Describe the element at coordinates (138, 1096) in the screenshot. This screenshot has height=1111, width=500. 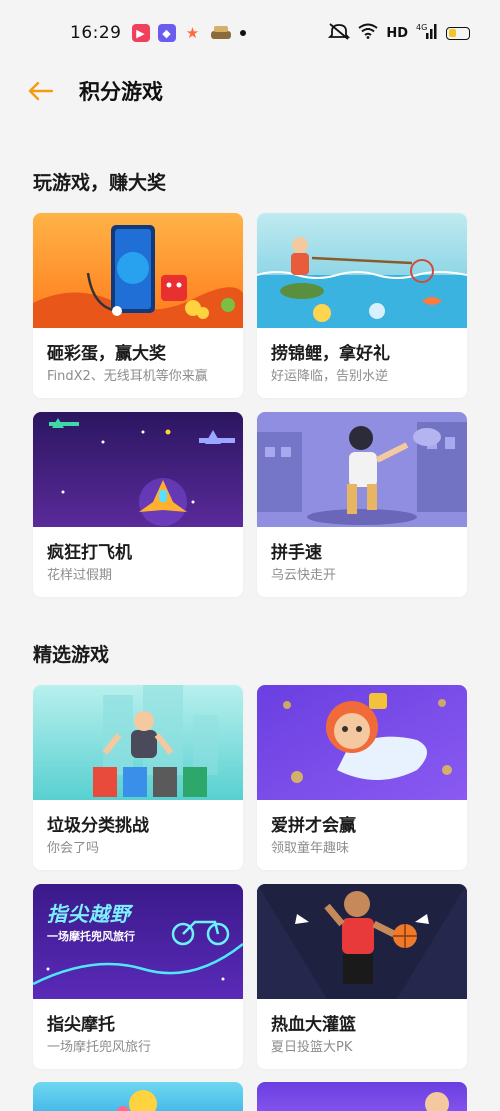
I see `game-card-partial-left` at that location.